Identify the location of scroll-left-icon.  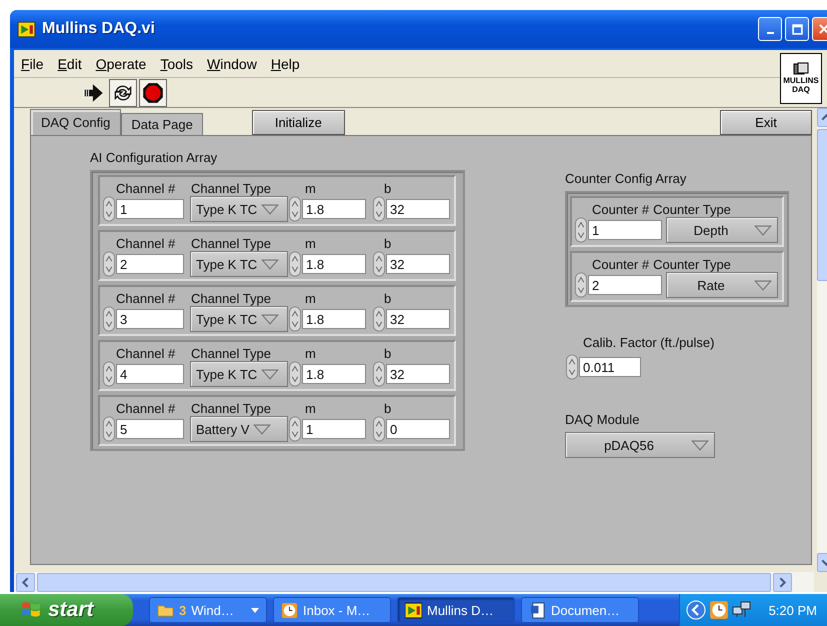
(25, 582).